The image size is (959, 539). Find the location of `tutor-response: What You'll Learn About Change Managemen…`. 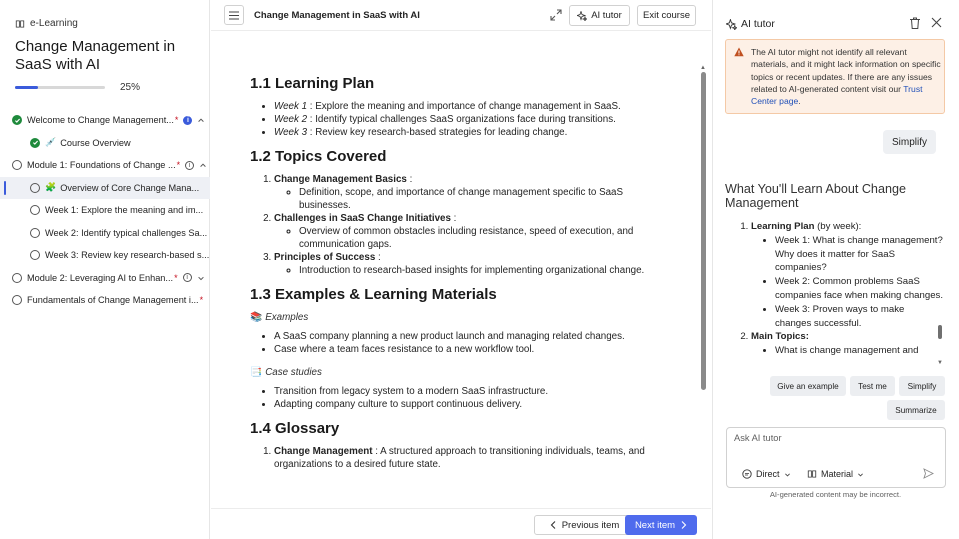

tutor-response: What You'll Learn About Change Managemen… is located at coordinates (834, 274).